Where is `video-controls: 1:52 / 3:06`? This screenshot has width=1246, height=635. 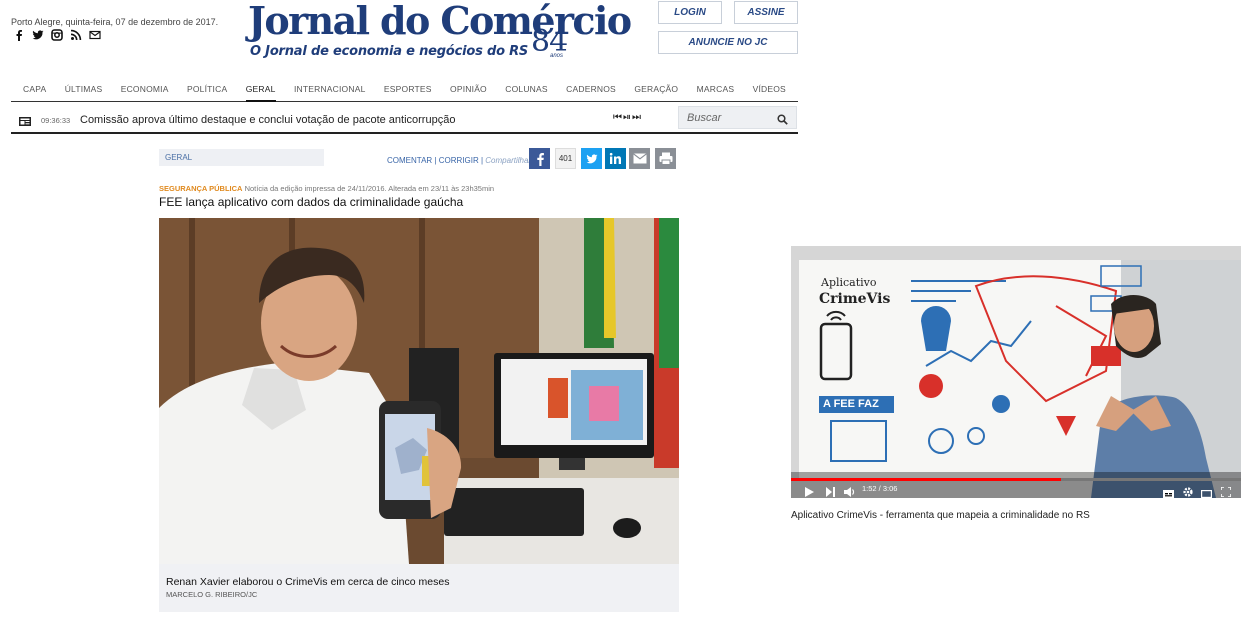 video-controls: 1:52 / 3:06 is located at coordinates (1016, 488).